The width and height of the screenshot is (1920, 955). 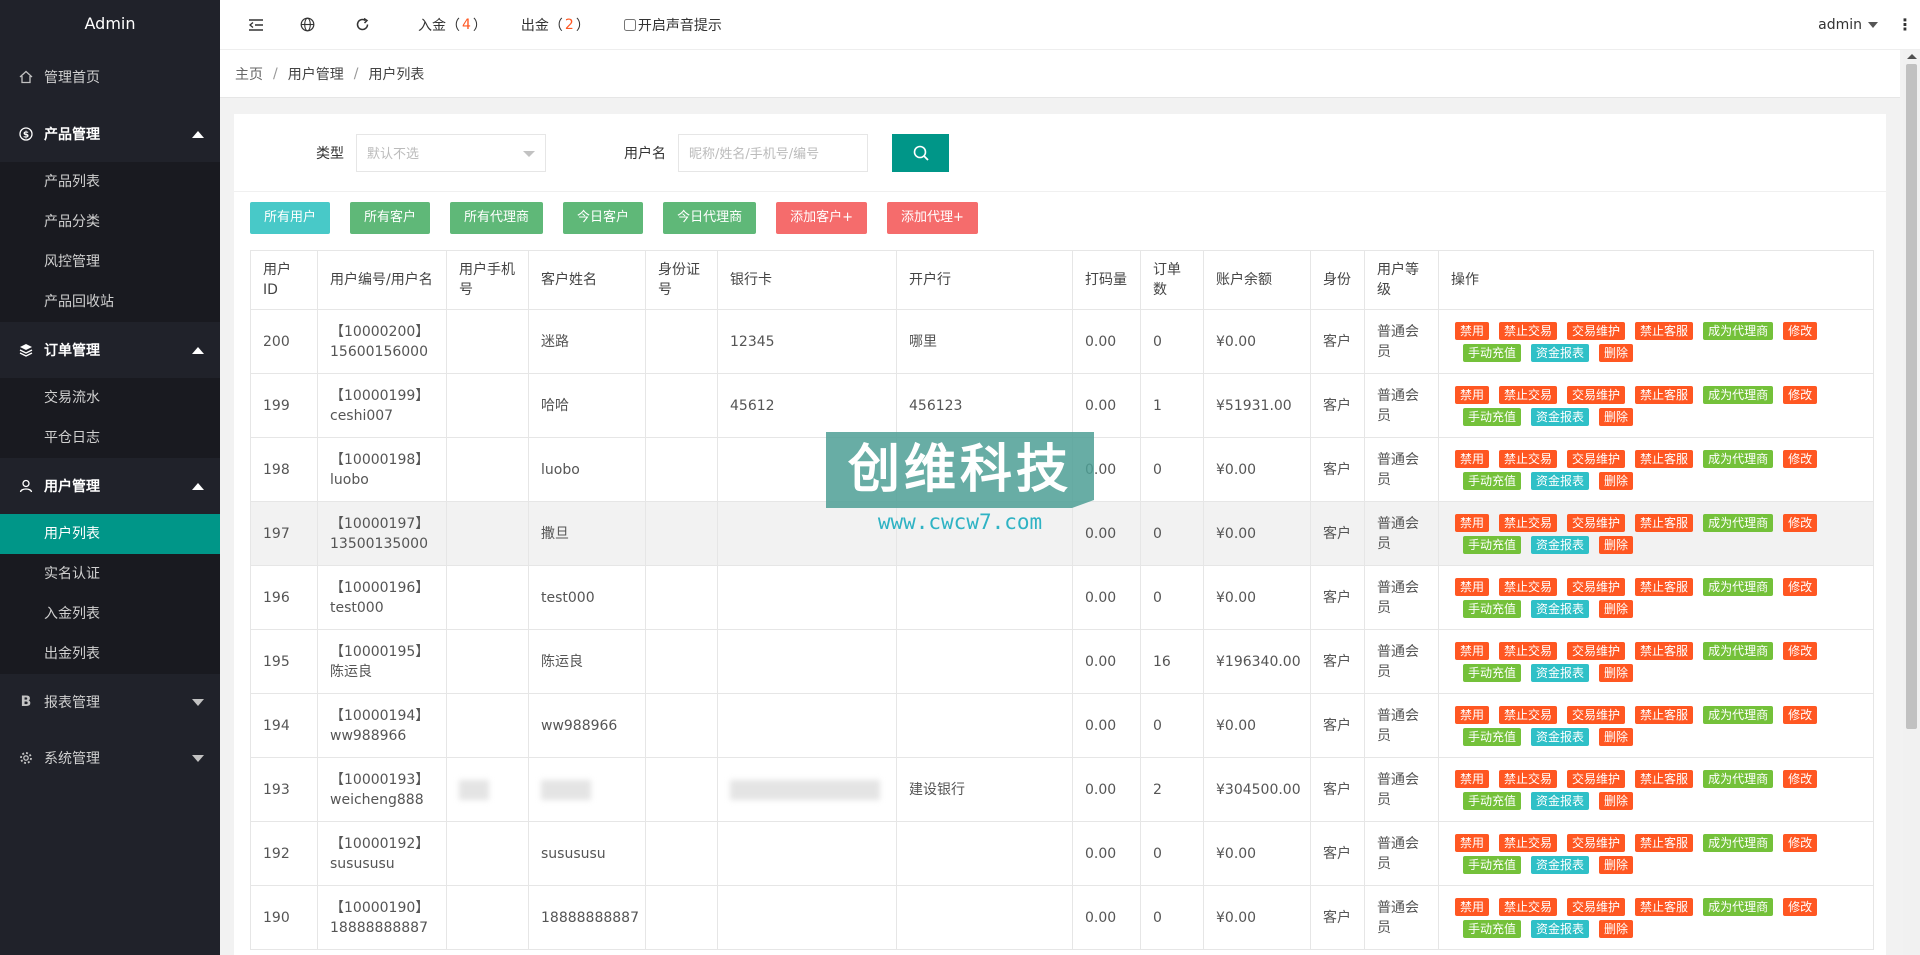 What do you see at coordinates (110, 758) in the screenshot?
I see `menu-system: 系统管理` at bounding box center [110, 758].